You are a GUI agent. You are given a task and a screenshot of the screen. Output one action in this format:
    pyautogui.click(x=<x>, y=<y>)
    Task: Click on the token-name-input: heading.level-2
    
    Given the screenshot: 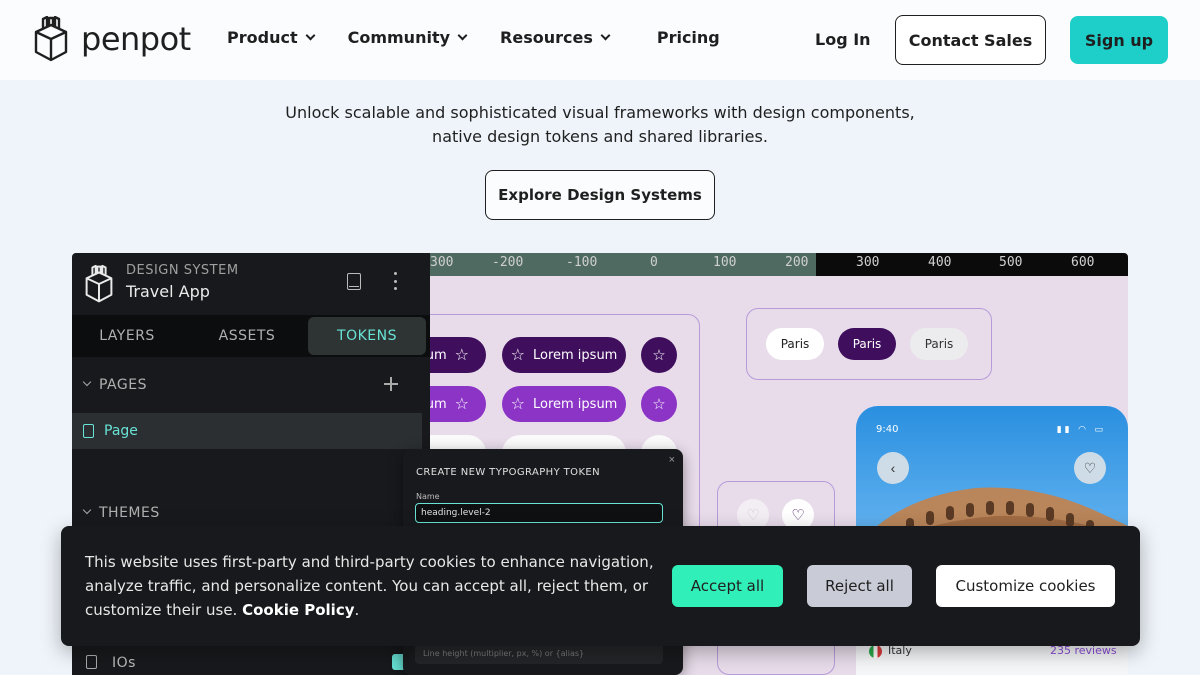 What is the action you would take?
    pyautogui.click(x=539, y=513)
    